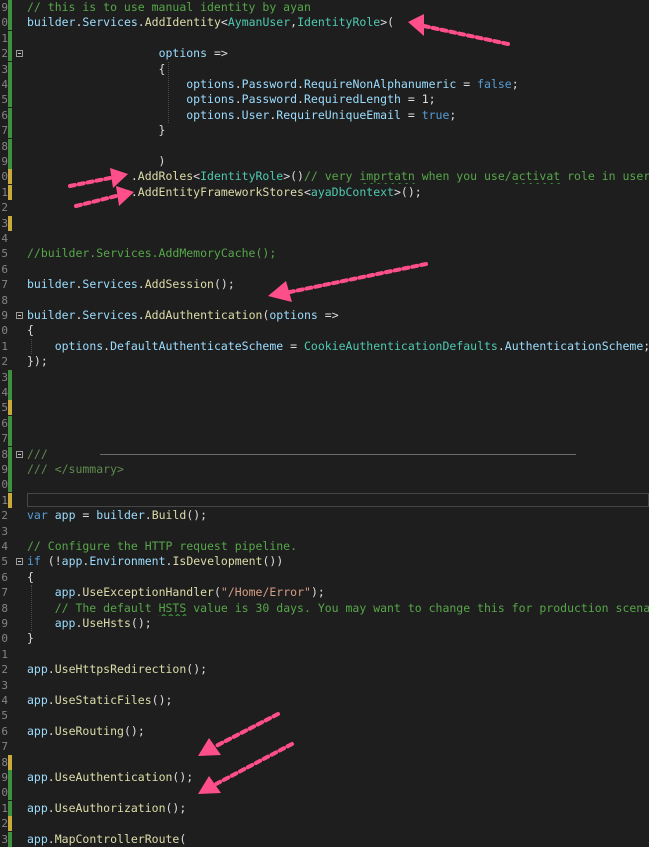 The image size is (649, 847). Describe the element at coordinates (324, 69) in the screenshot. I see `code-line: 3 {` at that location.